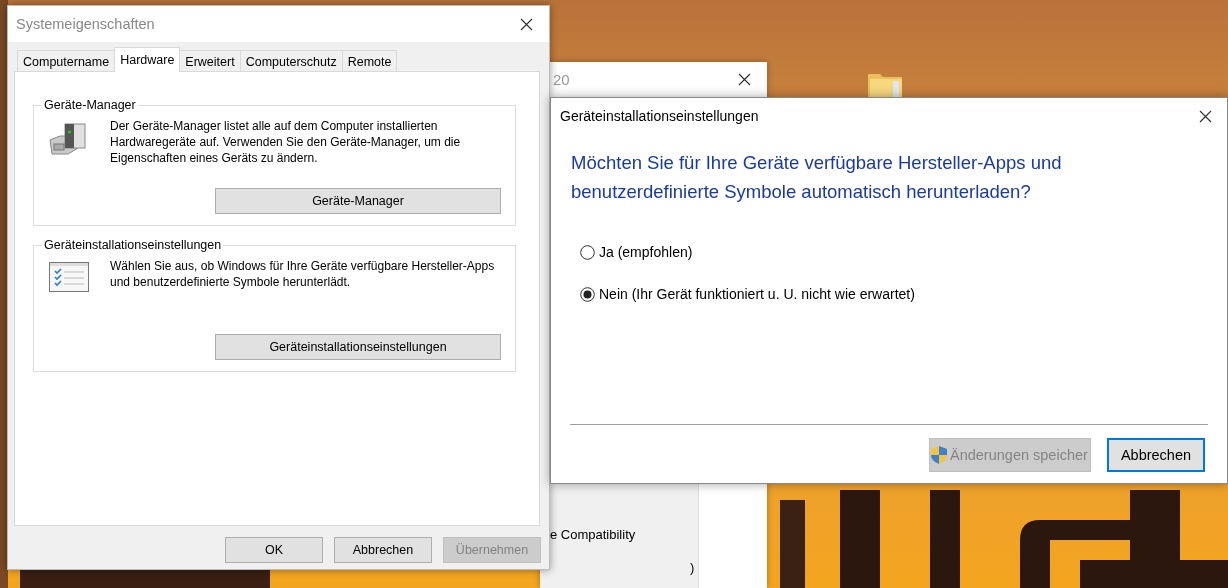 This screenshot has height=588, width=1228. I want to click on window-title: Systemeigenschaften, so click(85, 24).